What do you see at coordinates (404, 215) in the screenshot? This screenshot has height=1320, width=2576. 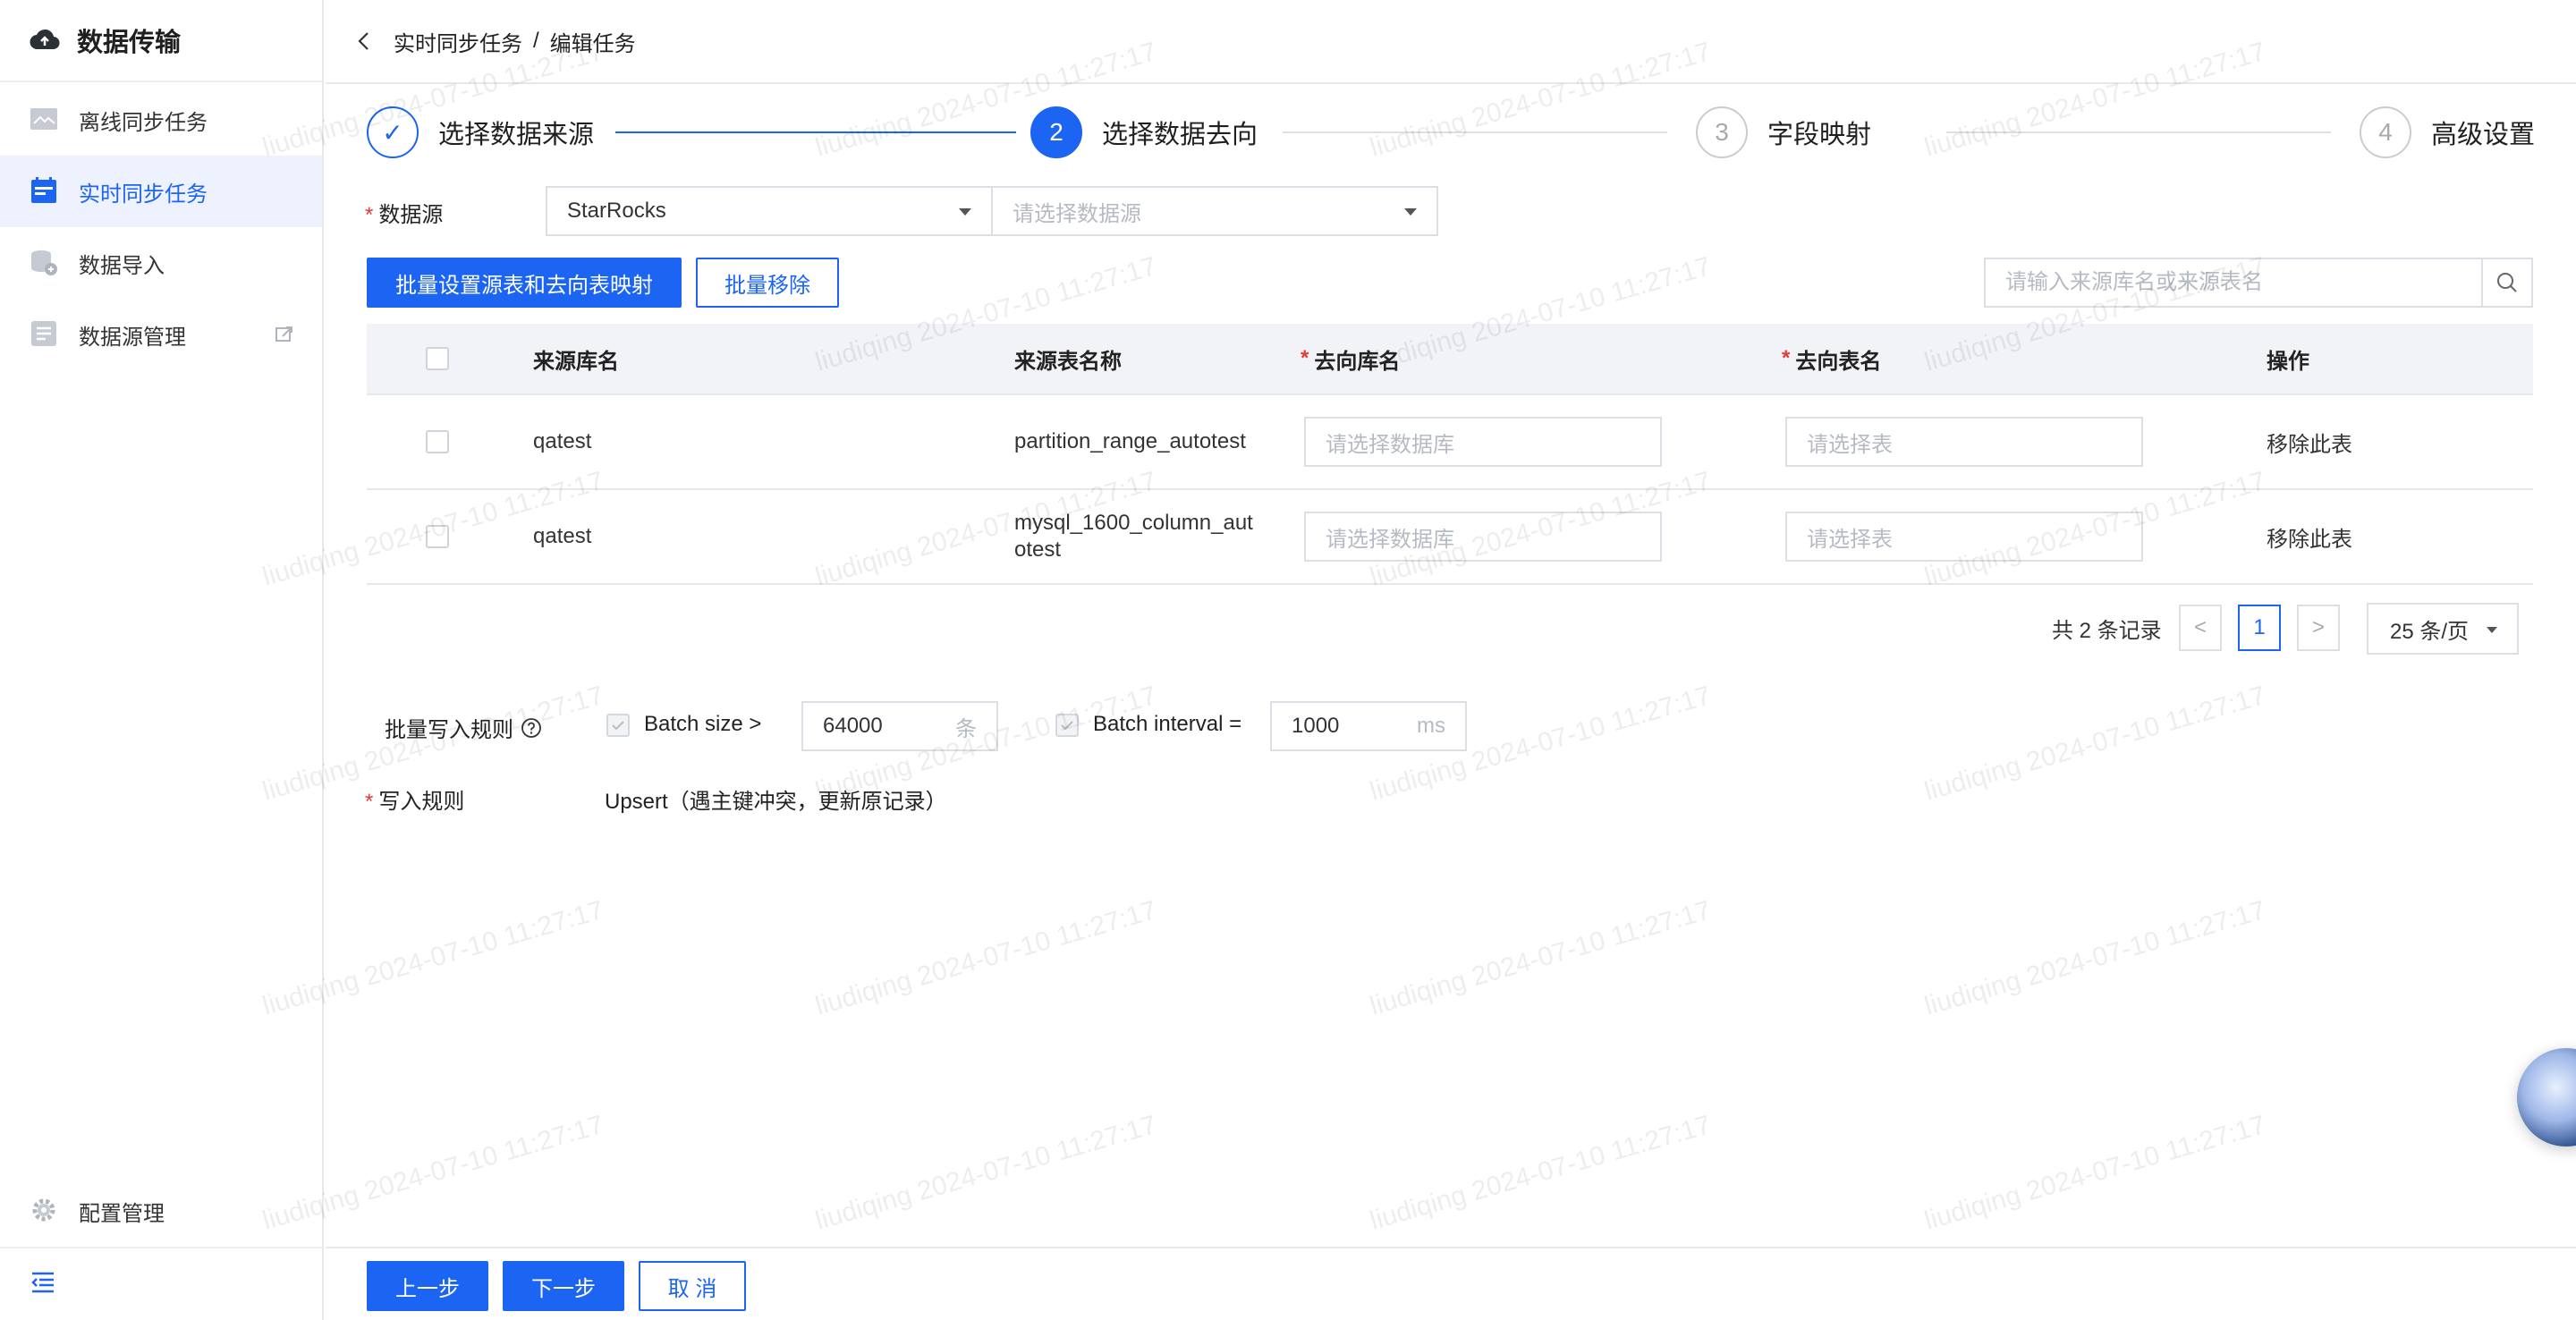 I see `datasource-label: * 数据源` at bounding box center [404, 215].